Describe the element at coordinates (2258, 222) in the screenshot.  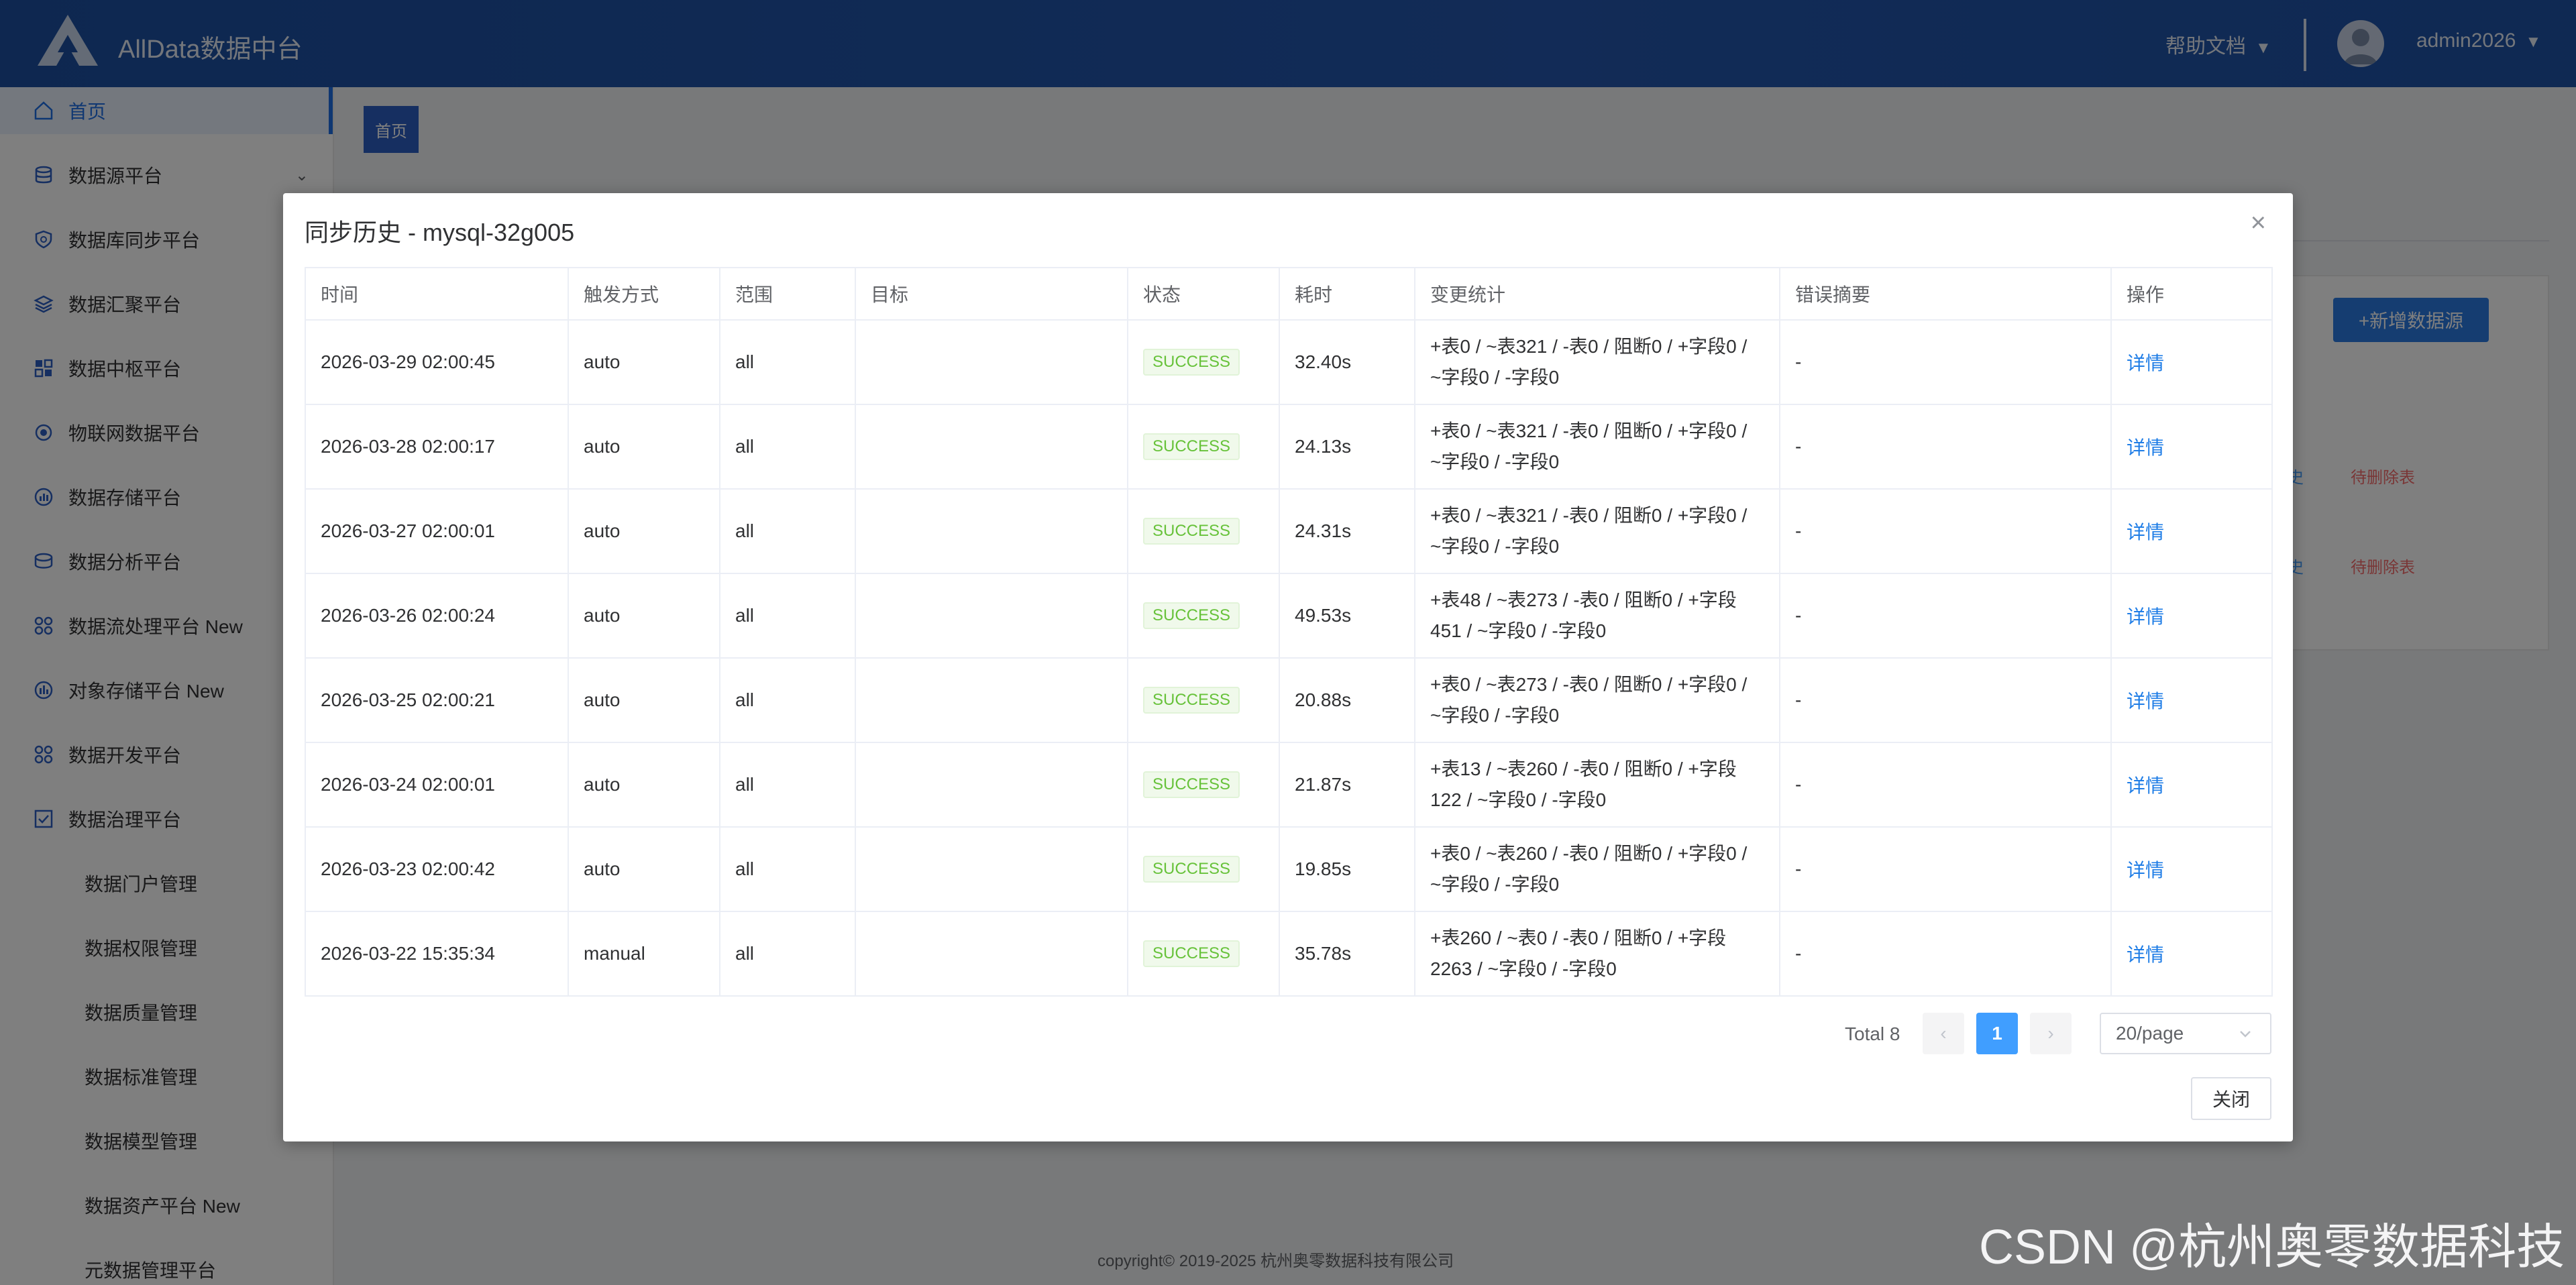
I see `close-icon: ×` at that location.